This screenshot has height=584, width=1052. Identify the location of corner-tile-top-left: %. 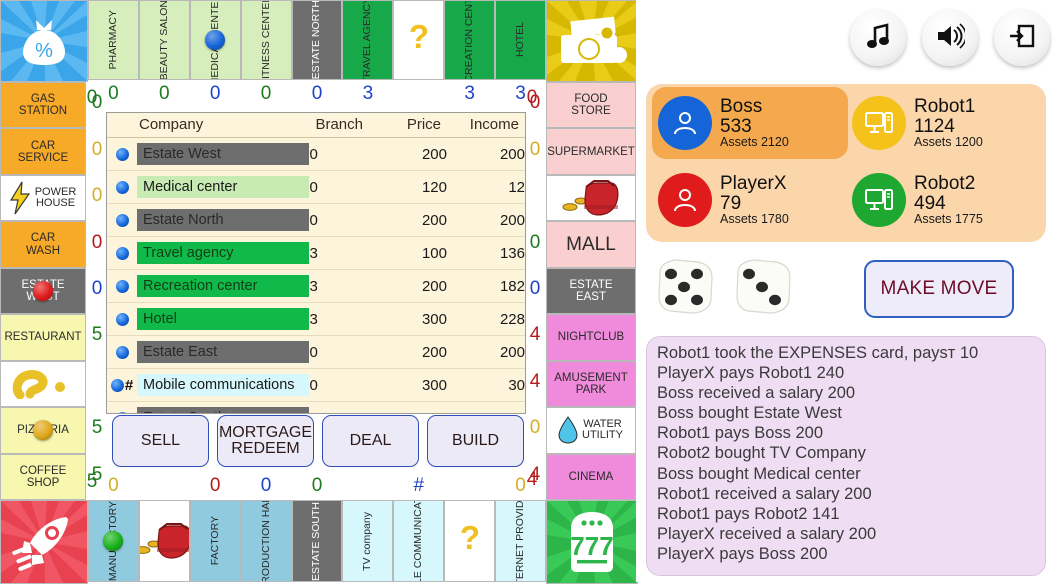
(44, 41).